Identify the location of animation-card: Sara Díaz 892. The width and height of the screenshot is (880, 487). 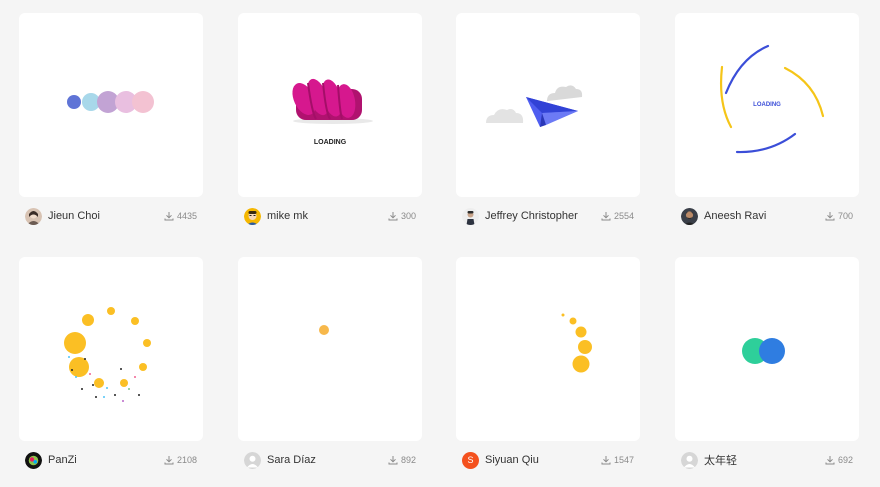
(330, 364).